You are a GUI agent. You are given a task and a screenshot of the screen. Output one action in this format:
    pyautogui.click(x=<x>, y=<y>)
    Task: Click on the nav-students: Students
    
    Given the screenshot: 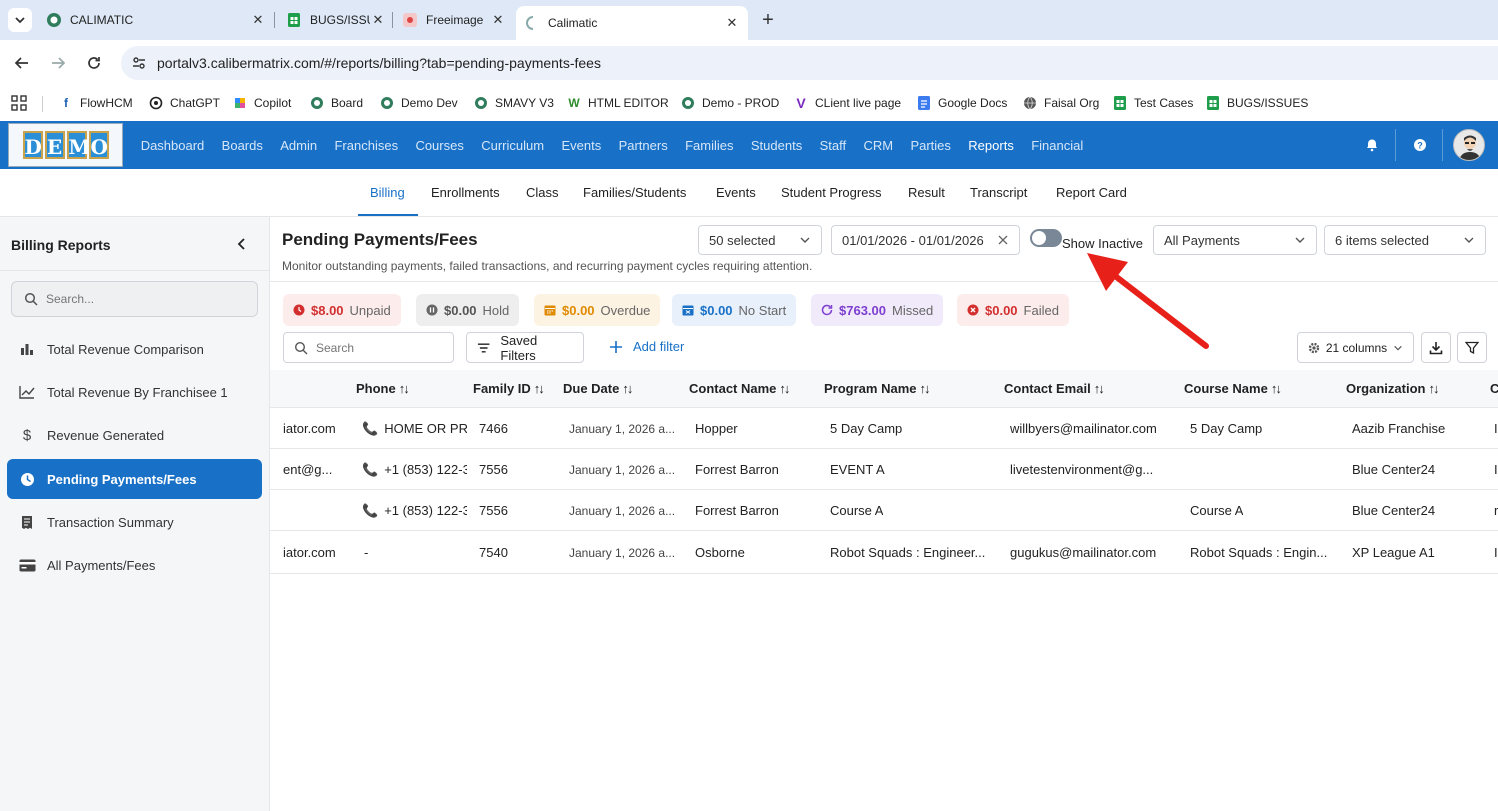 What is the action you would take?
    pyautogui.click(x=776, y=145)
    